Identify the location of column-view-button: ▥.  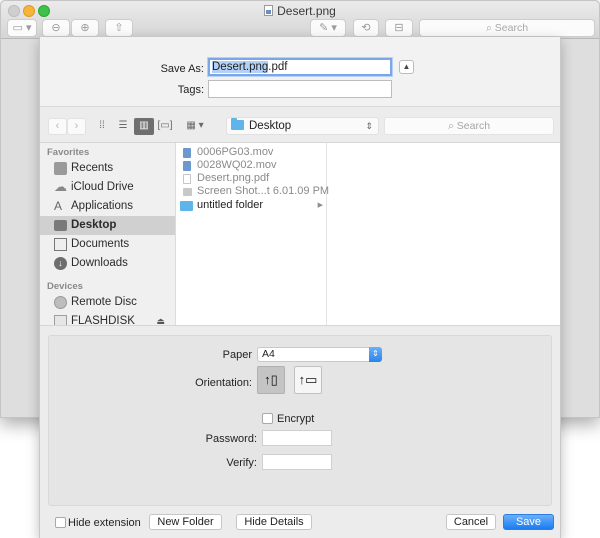
(144, 126).